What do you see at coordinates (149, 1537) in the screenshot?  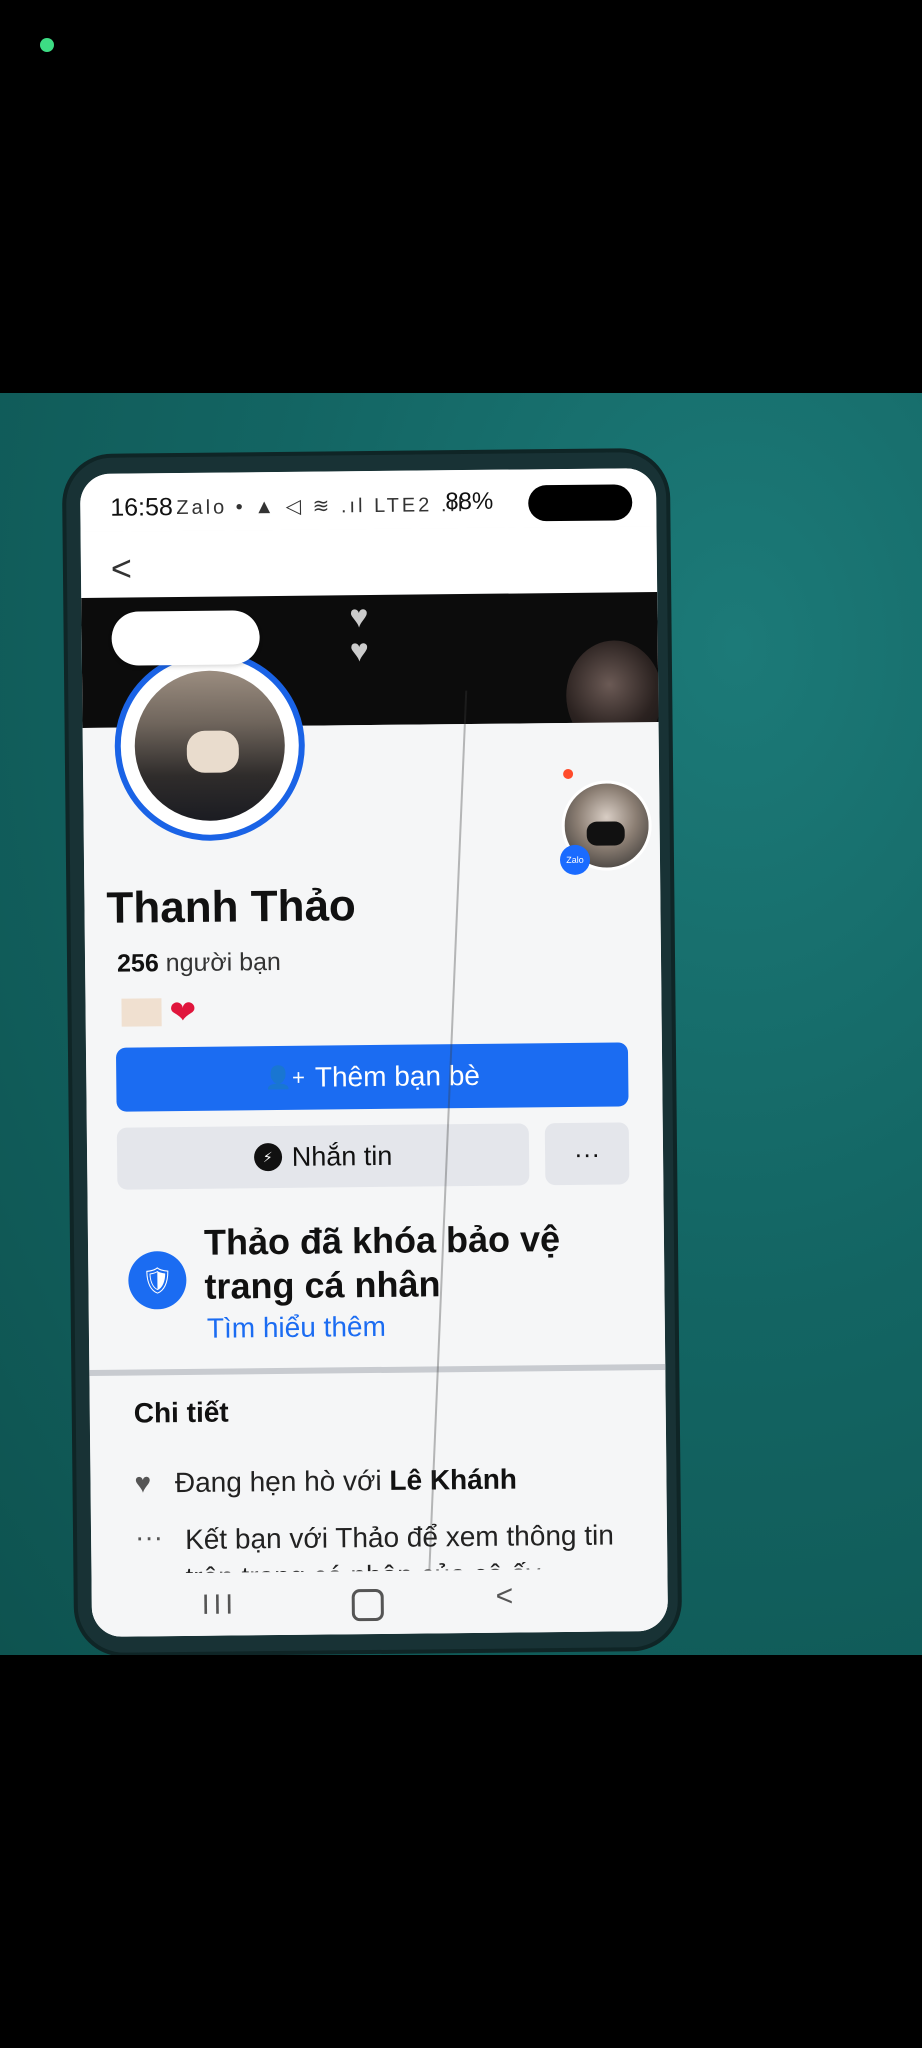 I see `more-dots-icon: ···` at bounding box center [149, 1537].